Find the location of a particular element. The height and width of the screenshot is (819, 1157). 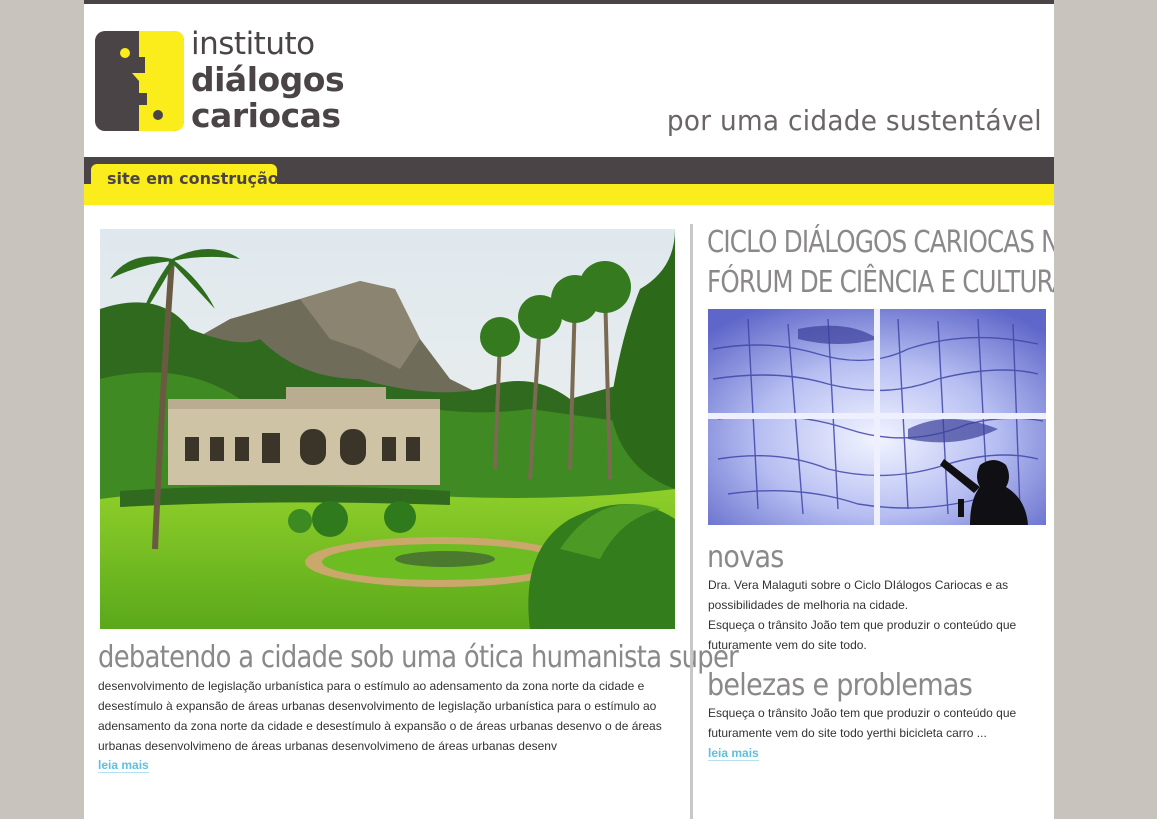

main-read-more-link: leia mais is located at coordinates (123, 765).